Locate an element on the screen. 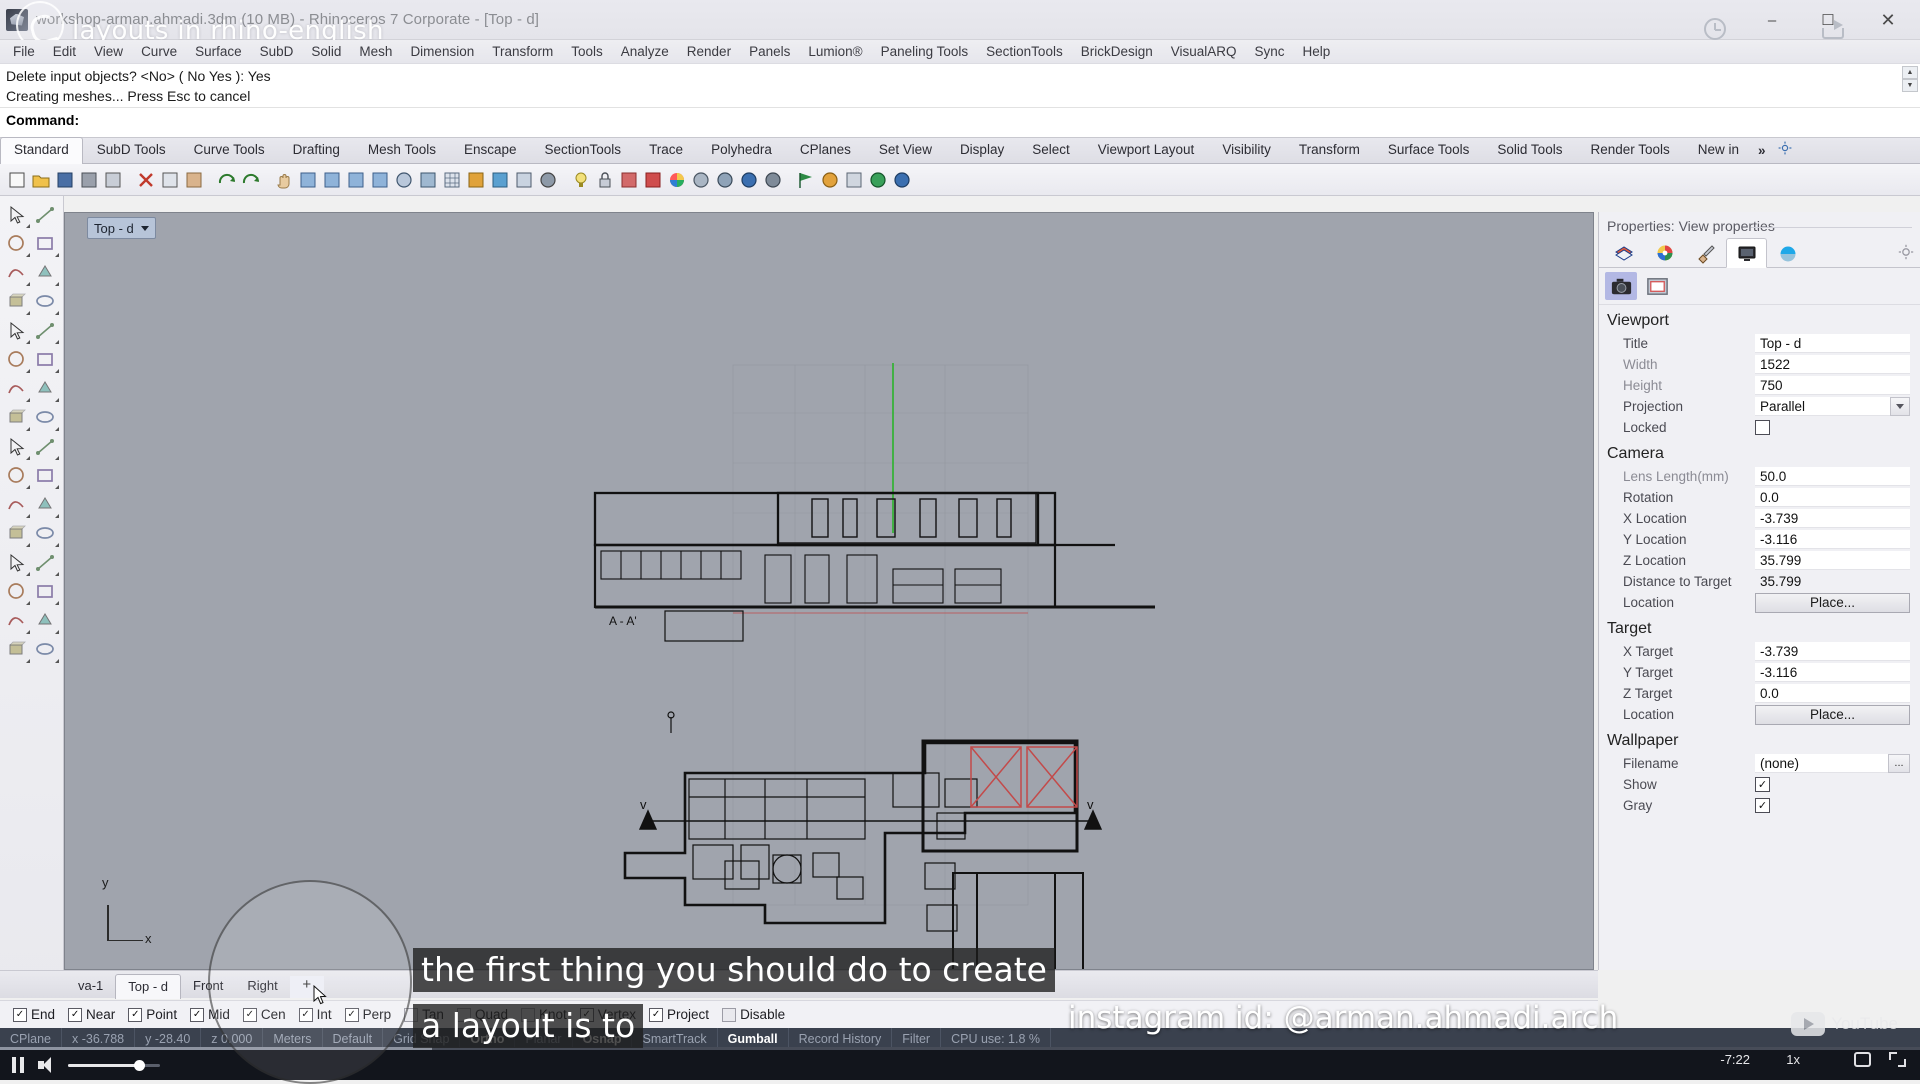 The image size is (1920, 1084). menu-item-dimension: Dimension is located at coordinates (442, 52).